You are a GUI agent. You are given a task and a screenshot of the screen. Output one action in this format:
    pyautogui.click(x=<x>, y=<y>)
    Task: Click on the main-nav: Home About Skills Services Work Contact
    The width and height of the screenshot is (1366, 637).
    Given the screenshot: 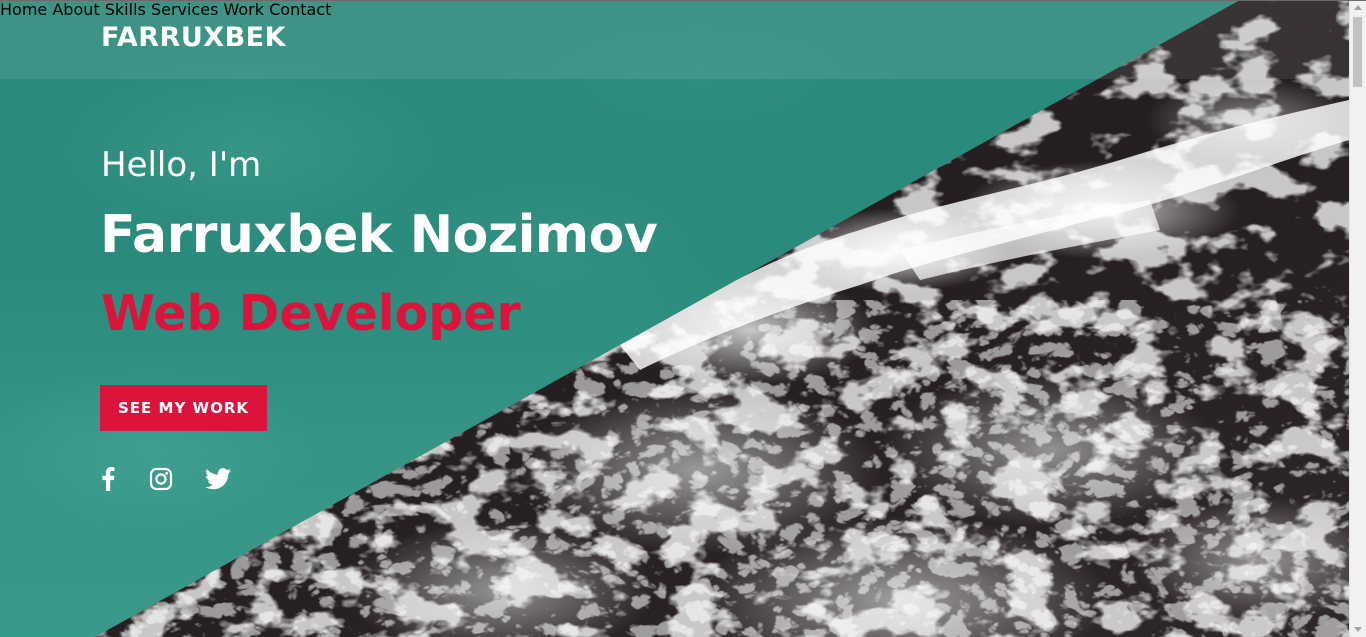 What is the action you would take?
    pyautogui.click(x=674, y=9)
    